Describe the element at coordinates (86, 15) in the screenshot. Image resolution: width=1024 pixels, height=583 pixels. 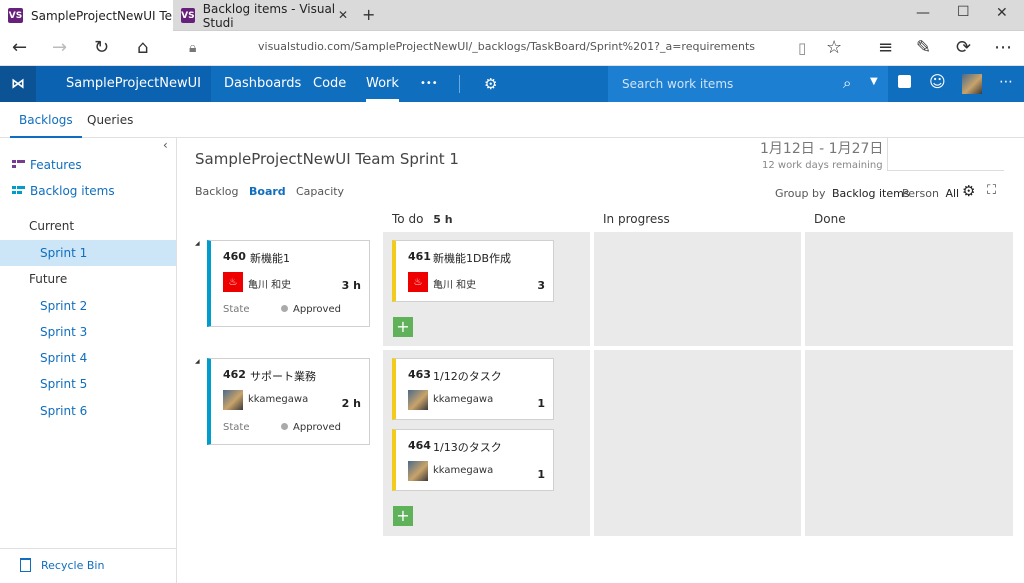
I see `browser-tab-active: VS SampleProjectNewUI Te` at that location.